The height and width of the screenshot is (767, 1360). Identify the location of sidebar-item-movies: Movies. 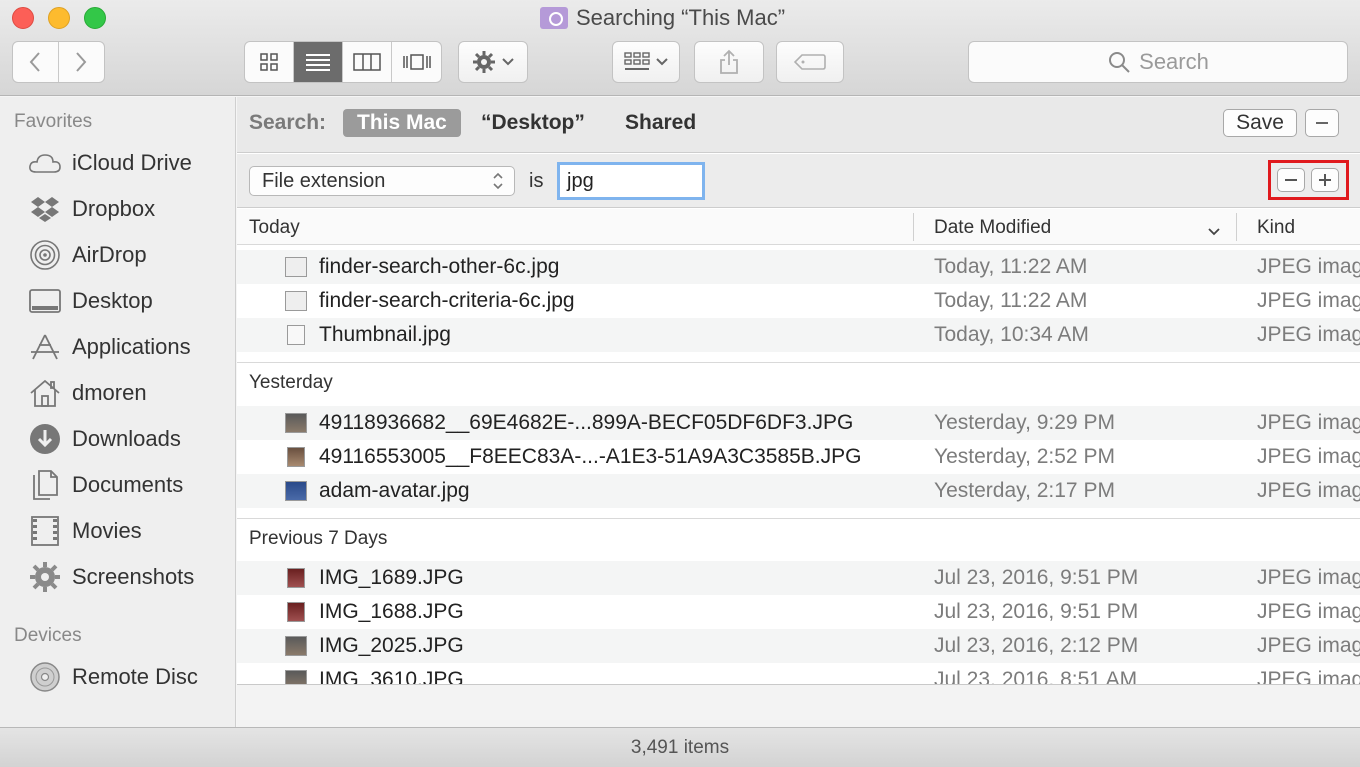
(85, 531).